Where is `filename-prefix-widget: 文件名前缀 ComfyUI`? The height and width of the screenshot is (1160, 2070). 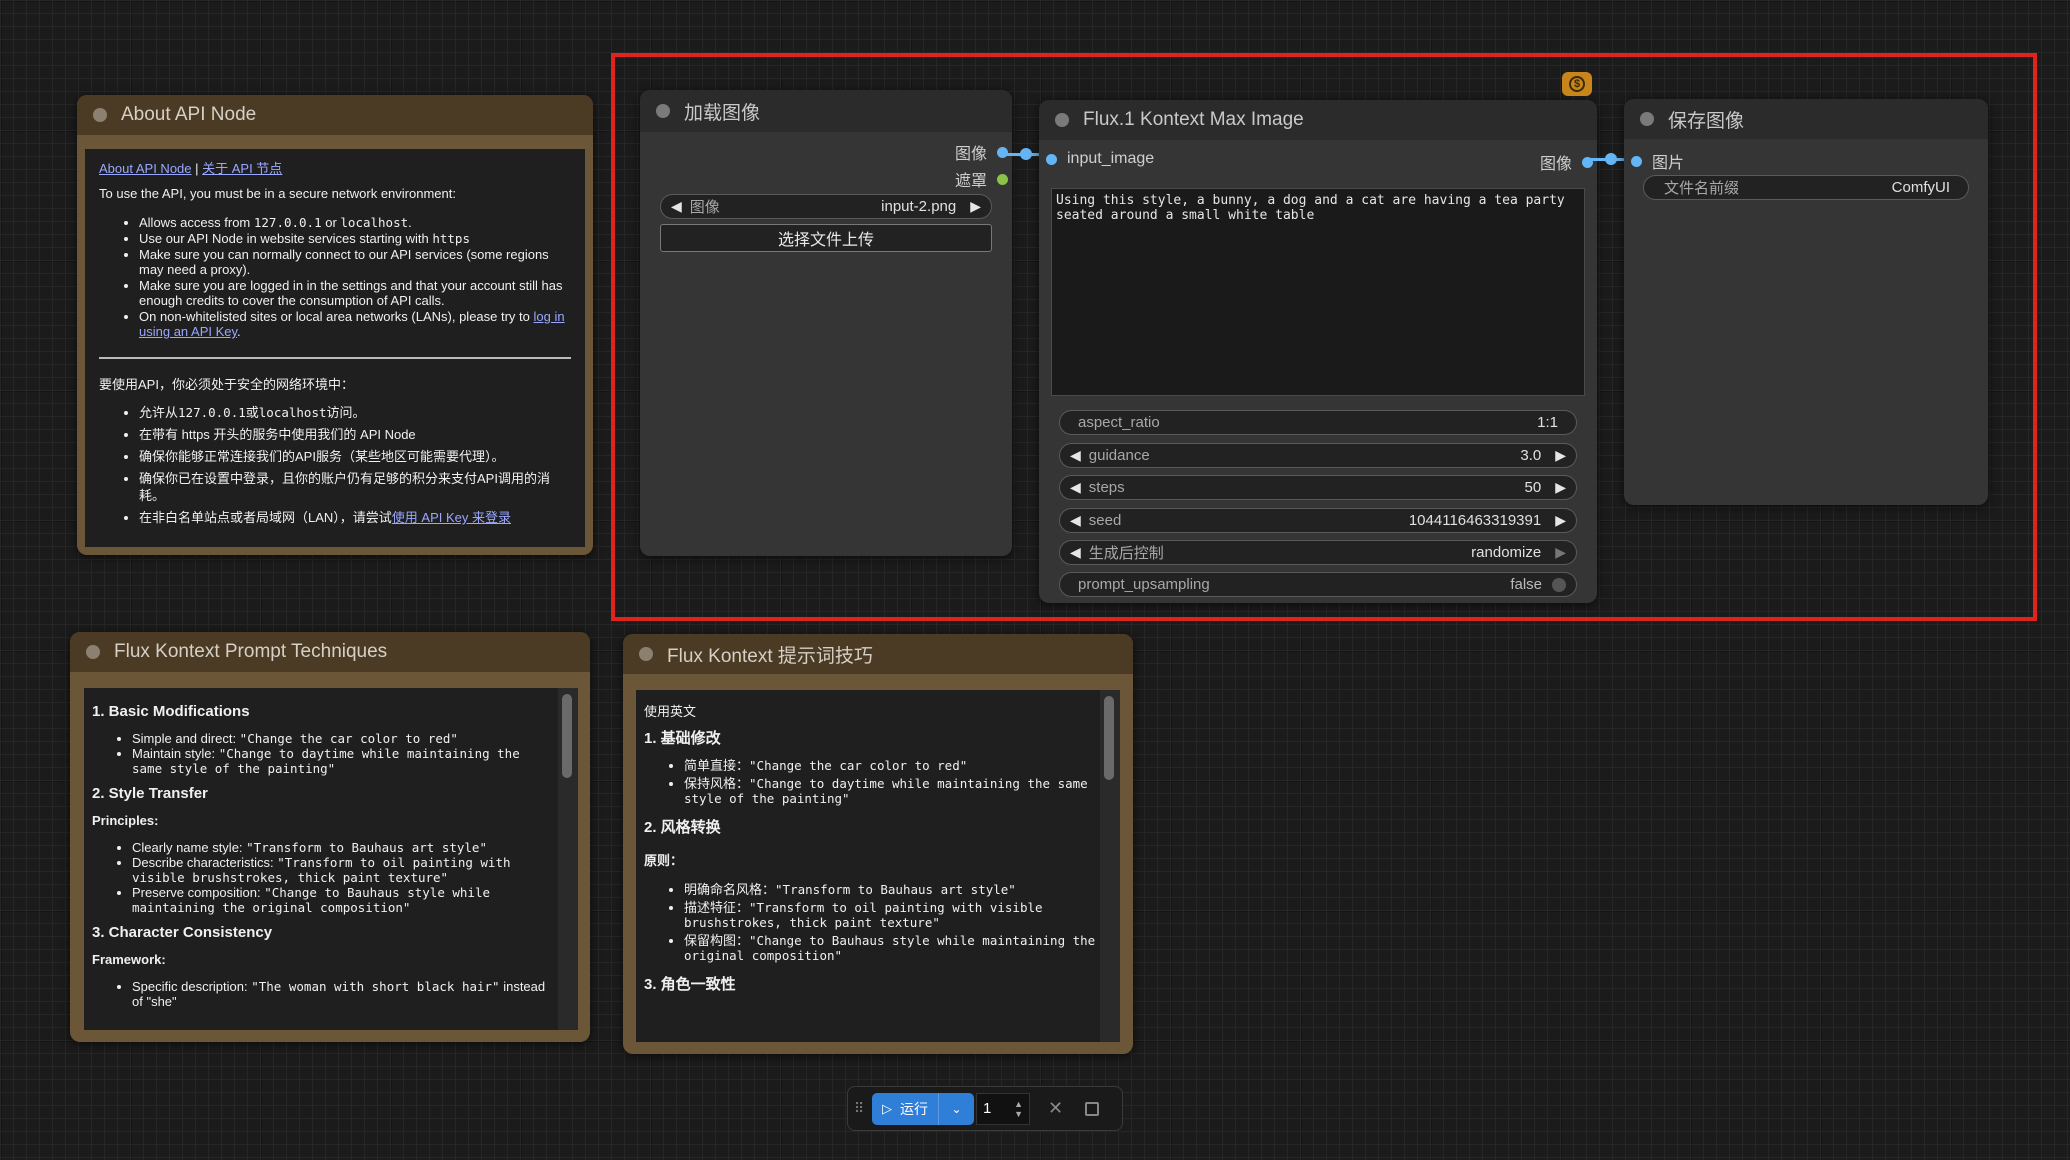
filename-prefix-widget: 文件名前缀 ComfyUI is located at coordinates (1806, 187).